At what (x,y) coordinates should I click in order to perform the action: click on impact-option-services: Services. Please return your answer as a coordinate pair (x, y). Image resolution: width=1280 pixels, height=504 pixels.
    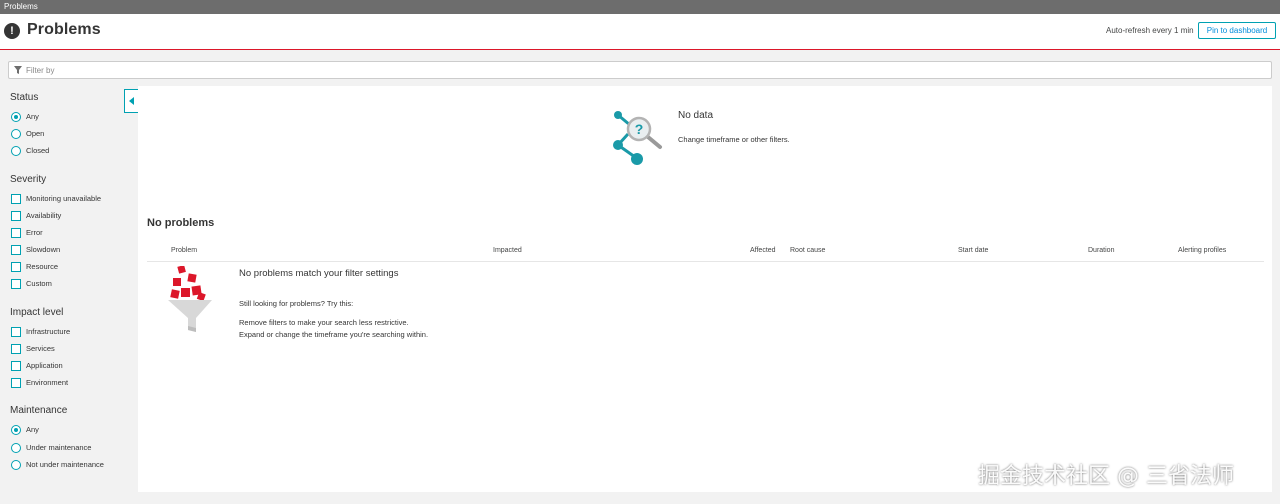
    Looking at the image, I should click on (33, 348).